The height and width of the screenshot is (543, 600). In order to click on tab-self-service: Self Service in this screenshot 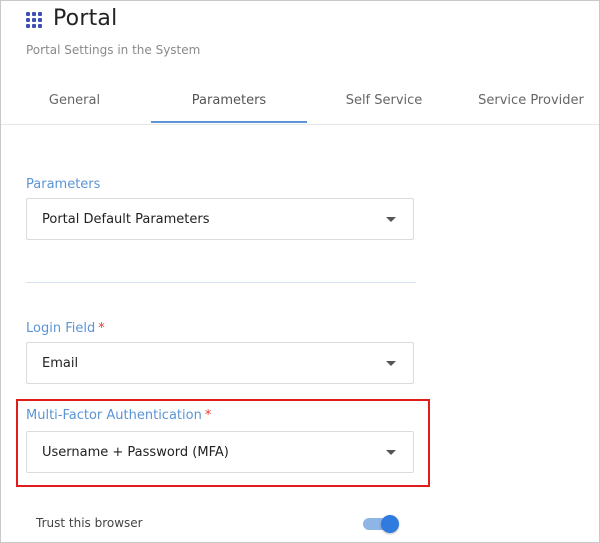, I will do `click(384, 102)`.